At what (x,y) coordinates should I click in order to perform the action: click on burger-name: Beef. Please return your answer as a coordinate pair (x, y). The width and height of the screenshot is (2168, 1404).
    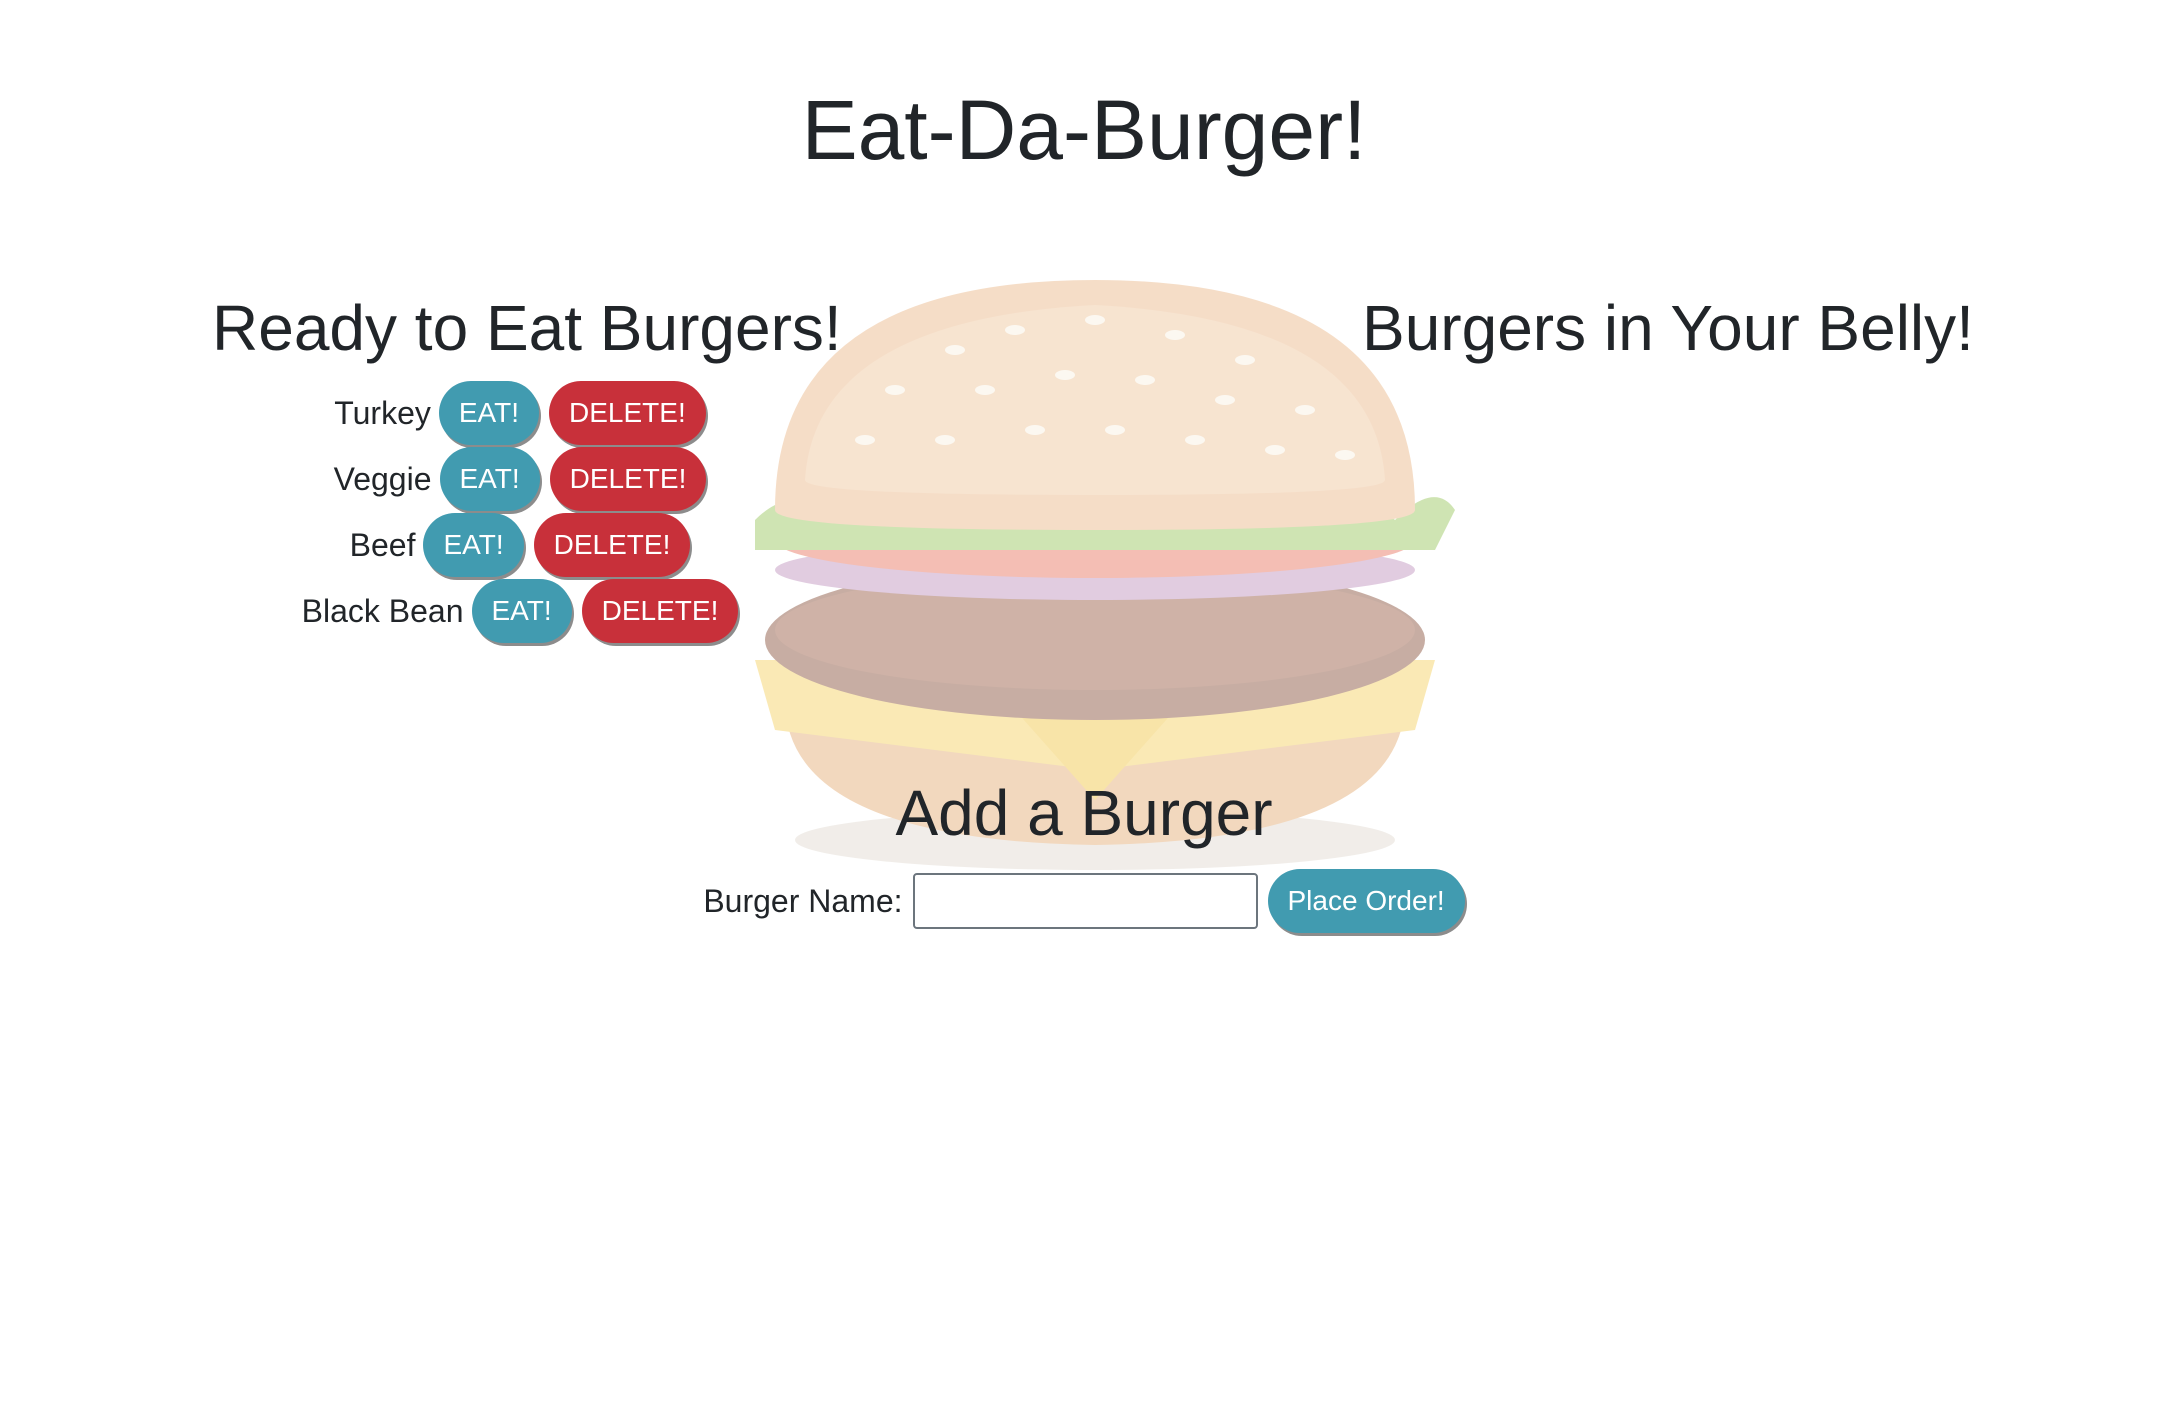
    Looking at the image, I should click on (382, 544).